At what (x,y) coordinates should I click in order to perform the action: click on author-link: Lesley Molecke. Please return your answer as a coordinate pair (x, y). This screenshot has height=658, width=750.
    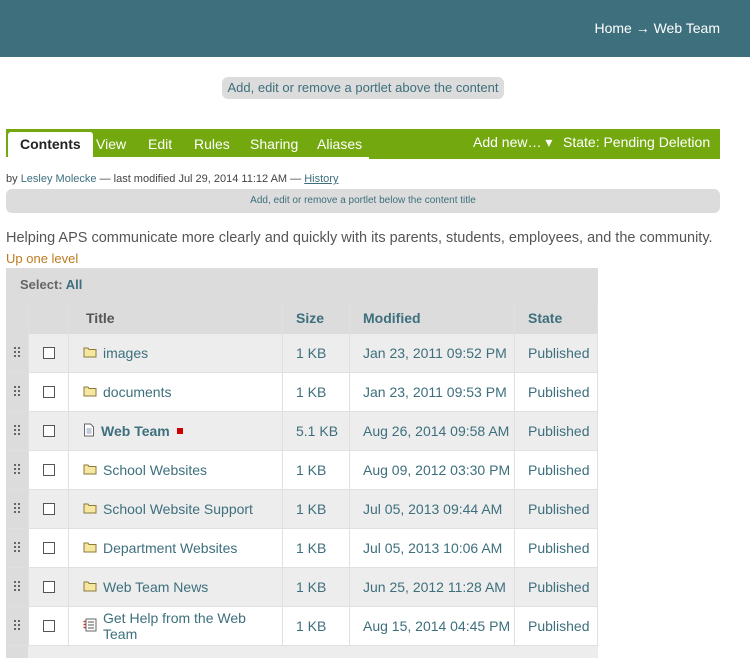
    Looking at the image, I should click on (59, 179).